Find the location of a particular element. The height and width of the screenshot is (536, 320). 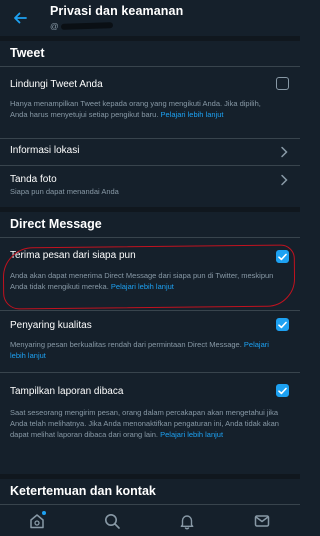

top-bar: Privasi dan keamanan @ is located at coordinates (150, 18).